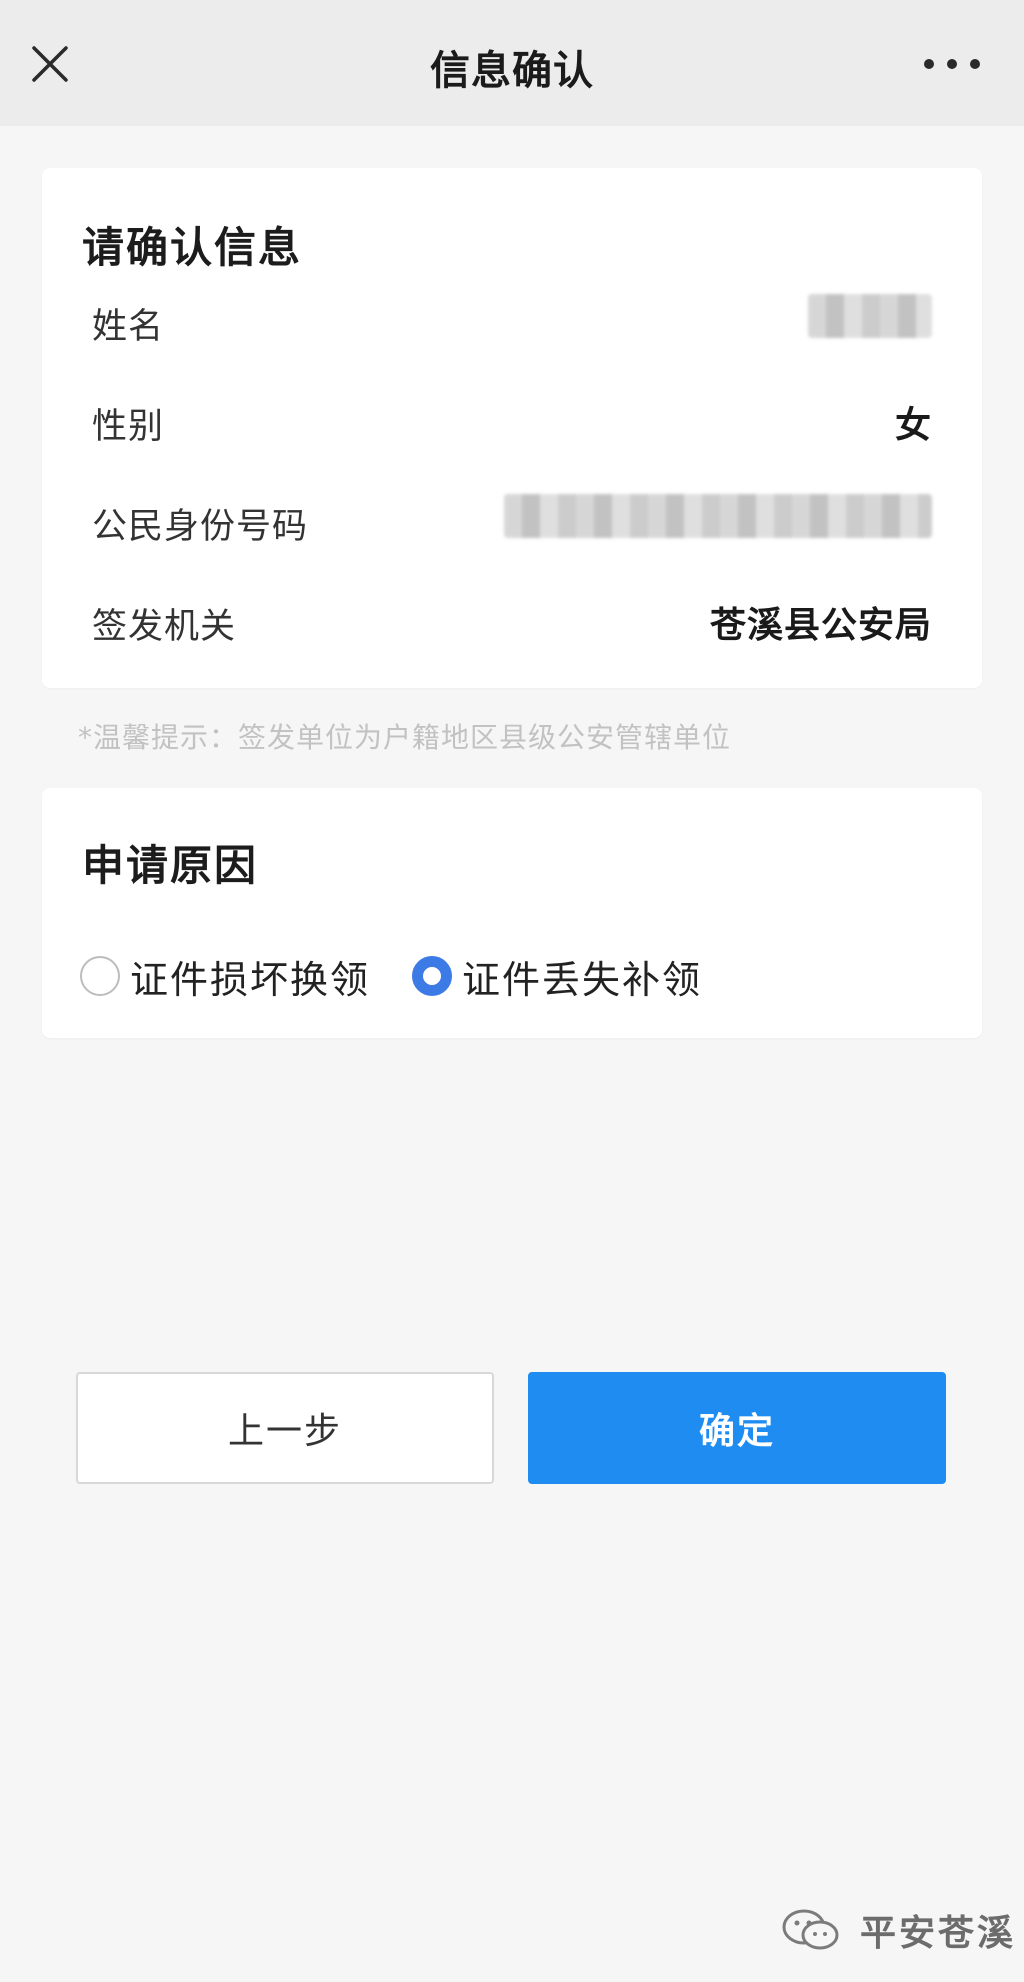  What do you see at coordinates (913, 425) in the screenshot?
I see `gender-value: 女` at bounding box center [913, 425].